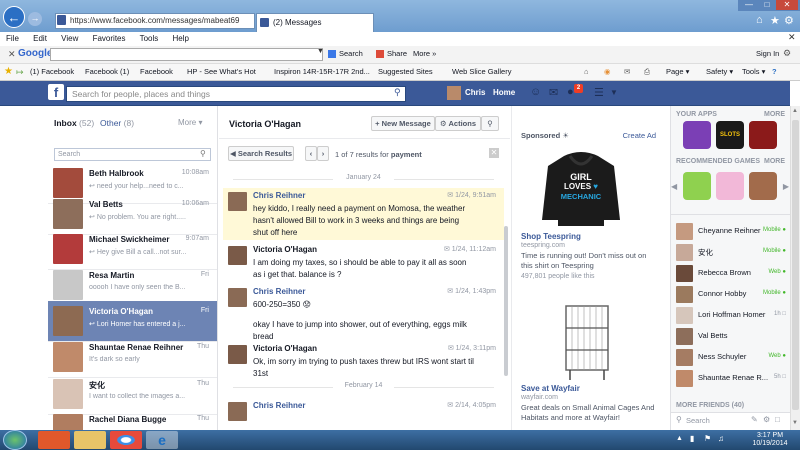 Image resolution: width=800 pixels, height=450 pixels. What do you see at coordinates (126, 440) in the screenshot?
I see `chrome-icon` at bounding box center [126, 440].